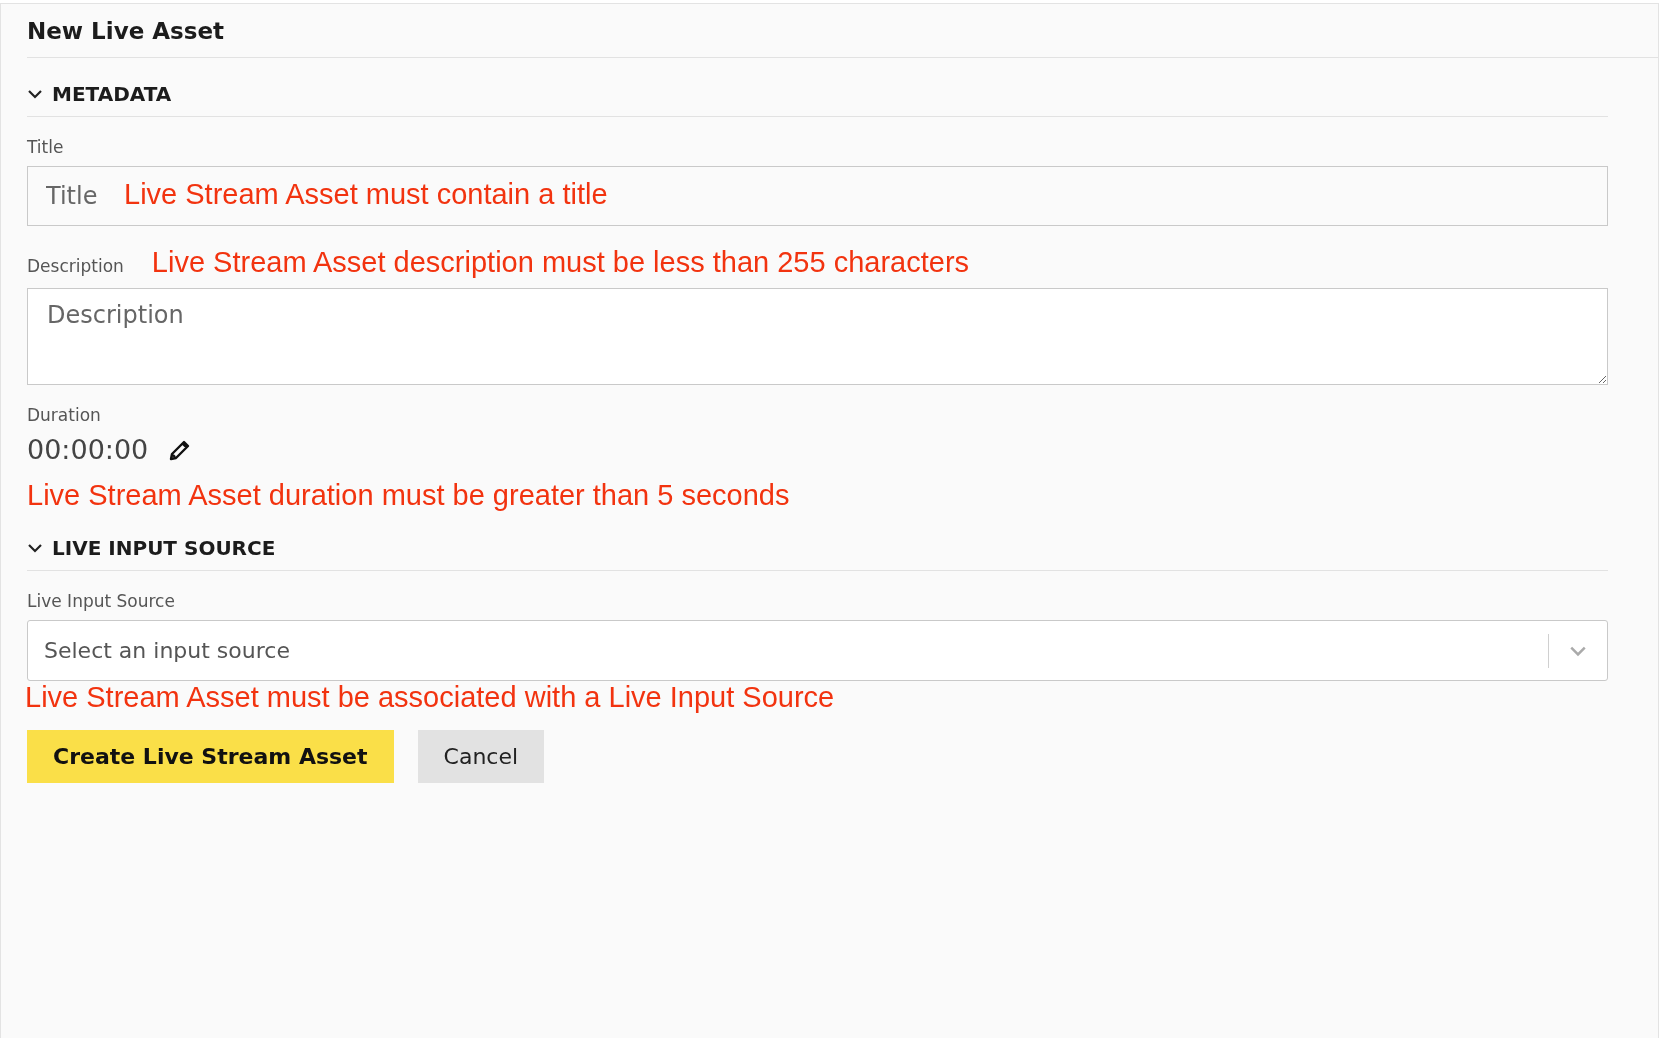 The image size is (1676, 1038). Describe the element at coordinates (481, 756) in the screenshot. I see `cancel-button: Cancel` at that location.